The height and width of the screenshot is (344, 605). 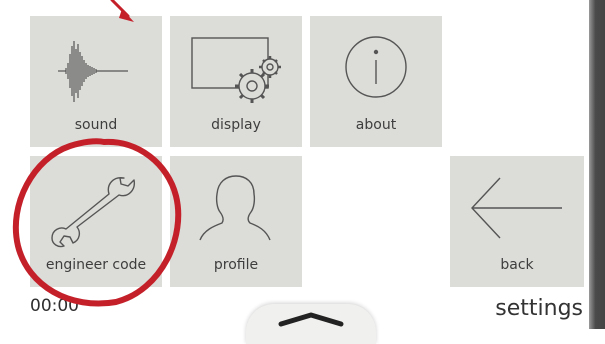 What do you see at coordinates (376, 81) in the screenshot?
I see `tile-about: about` at bounding box center [376, 81].